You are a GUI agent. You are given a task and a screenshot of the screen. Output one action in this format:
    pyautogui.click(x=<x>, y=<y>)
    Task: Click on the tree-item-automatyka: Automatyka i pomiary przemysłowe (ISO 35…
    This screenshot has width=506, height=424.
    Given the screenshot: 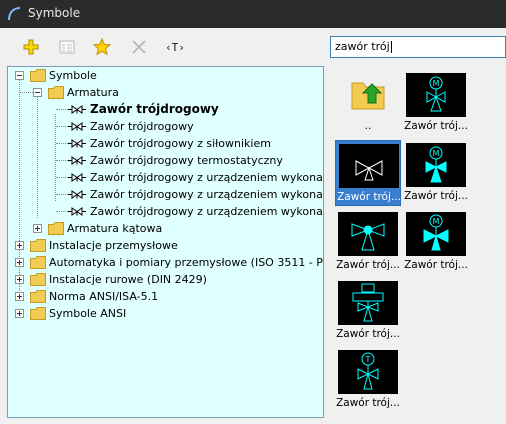 What is the action you would take?
    pyautogui.click(x=165, y=262)
    